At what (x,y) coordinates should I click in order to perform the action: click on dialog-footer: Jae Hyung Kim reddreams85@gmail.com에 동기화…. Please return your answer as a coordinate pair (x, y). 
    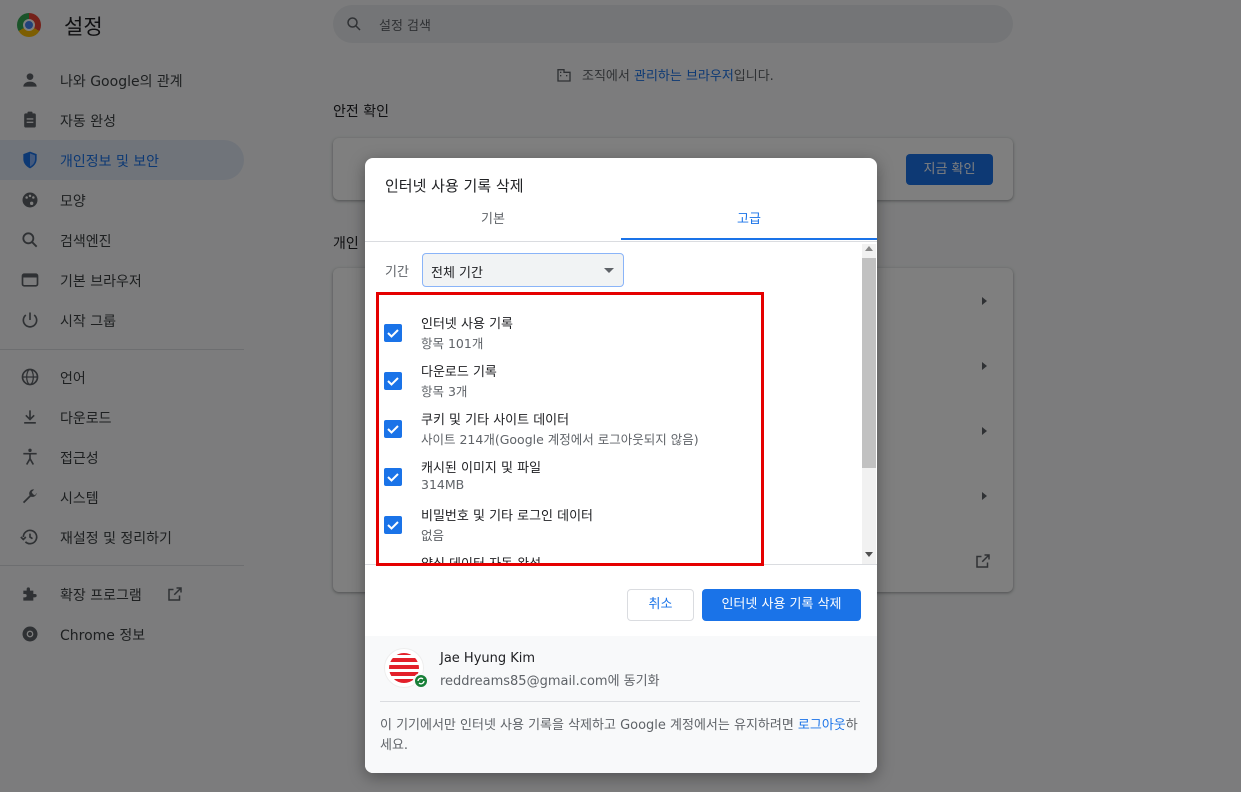
    Looking at the image, I should click on (621, 704).